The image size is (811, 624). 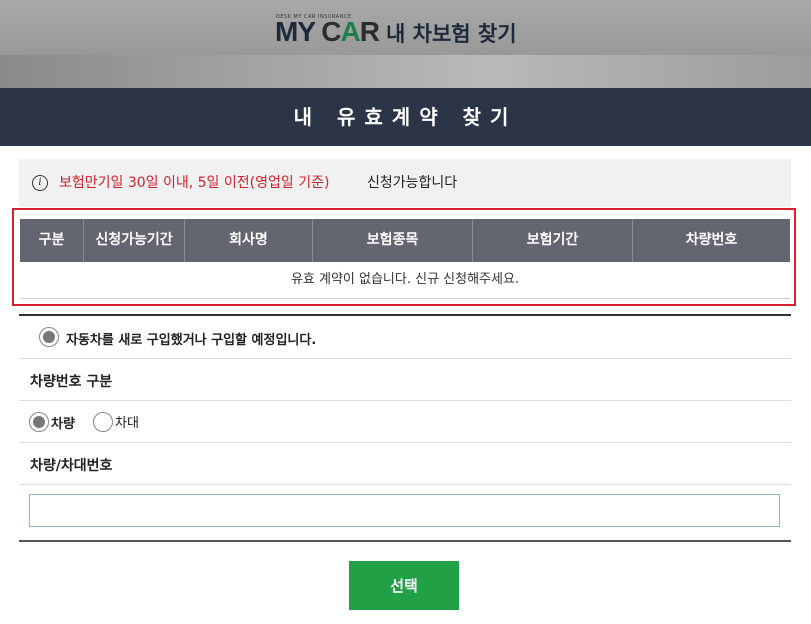 I want to click on logo: DESK MY CAR INSURANCE MY CAR 내 차보험 찾기, so click(x=405, y=26).